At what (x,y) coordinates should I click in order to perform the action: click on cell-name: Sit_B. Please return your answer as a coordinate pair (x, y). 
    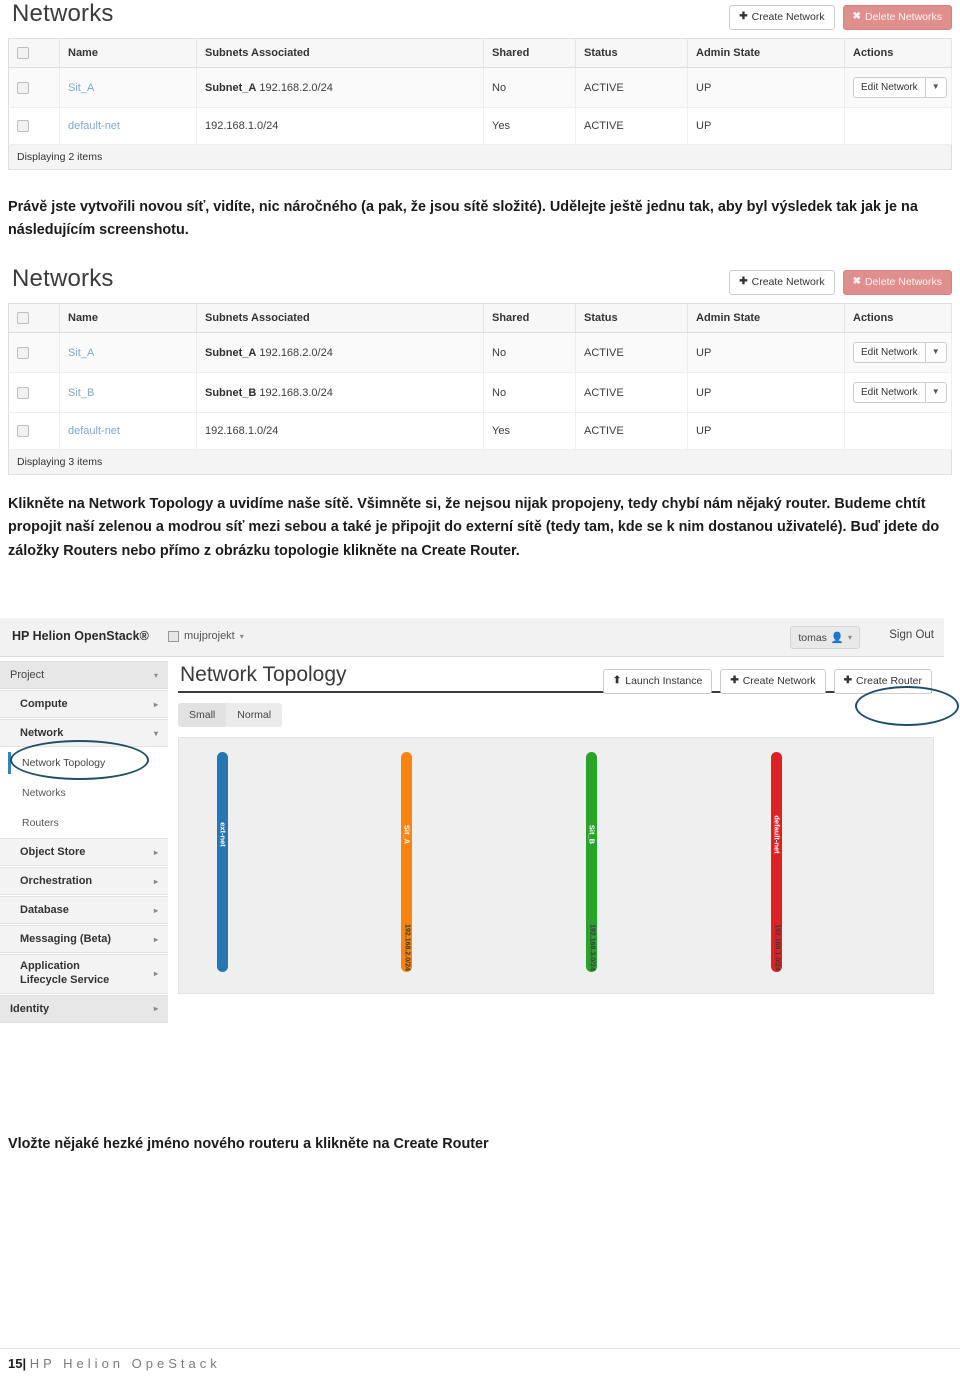
    Looking at the image, I should click on (128, 392).